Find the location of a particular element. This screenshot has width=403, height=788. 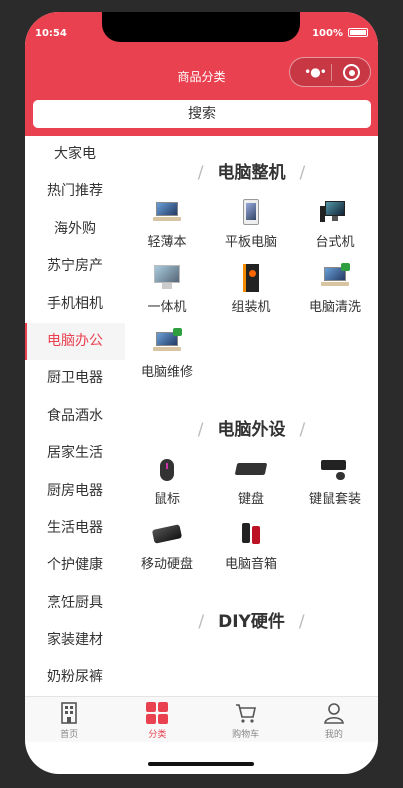

sidebar-item-active: 电脑办公 is located at coordinates (75, 341).